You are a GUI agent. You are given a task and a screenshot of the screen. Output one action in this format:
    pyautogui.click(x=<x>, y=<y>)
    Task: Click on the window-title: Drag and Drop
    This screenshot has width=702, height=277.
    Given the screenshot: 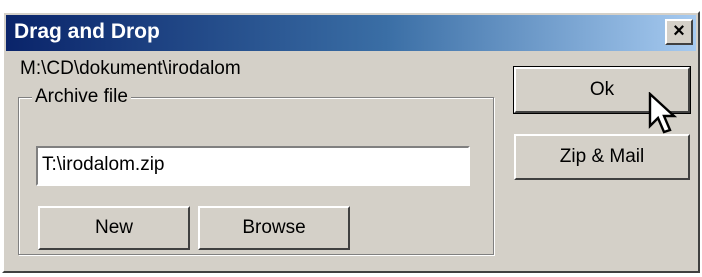 What is the action you would take?
    pyautogui.click(x=87, y=31)
    